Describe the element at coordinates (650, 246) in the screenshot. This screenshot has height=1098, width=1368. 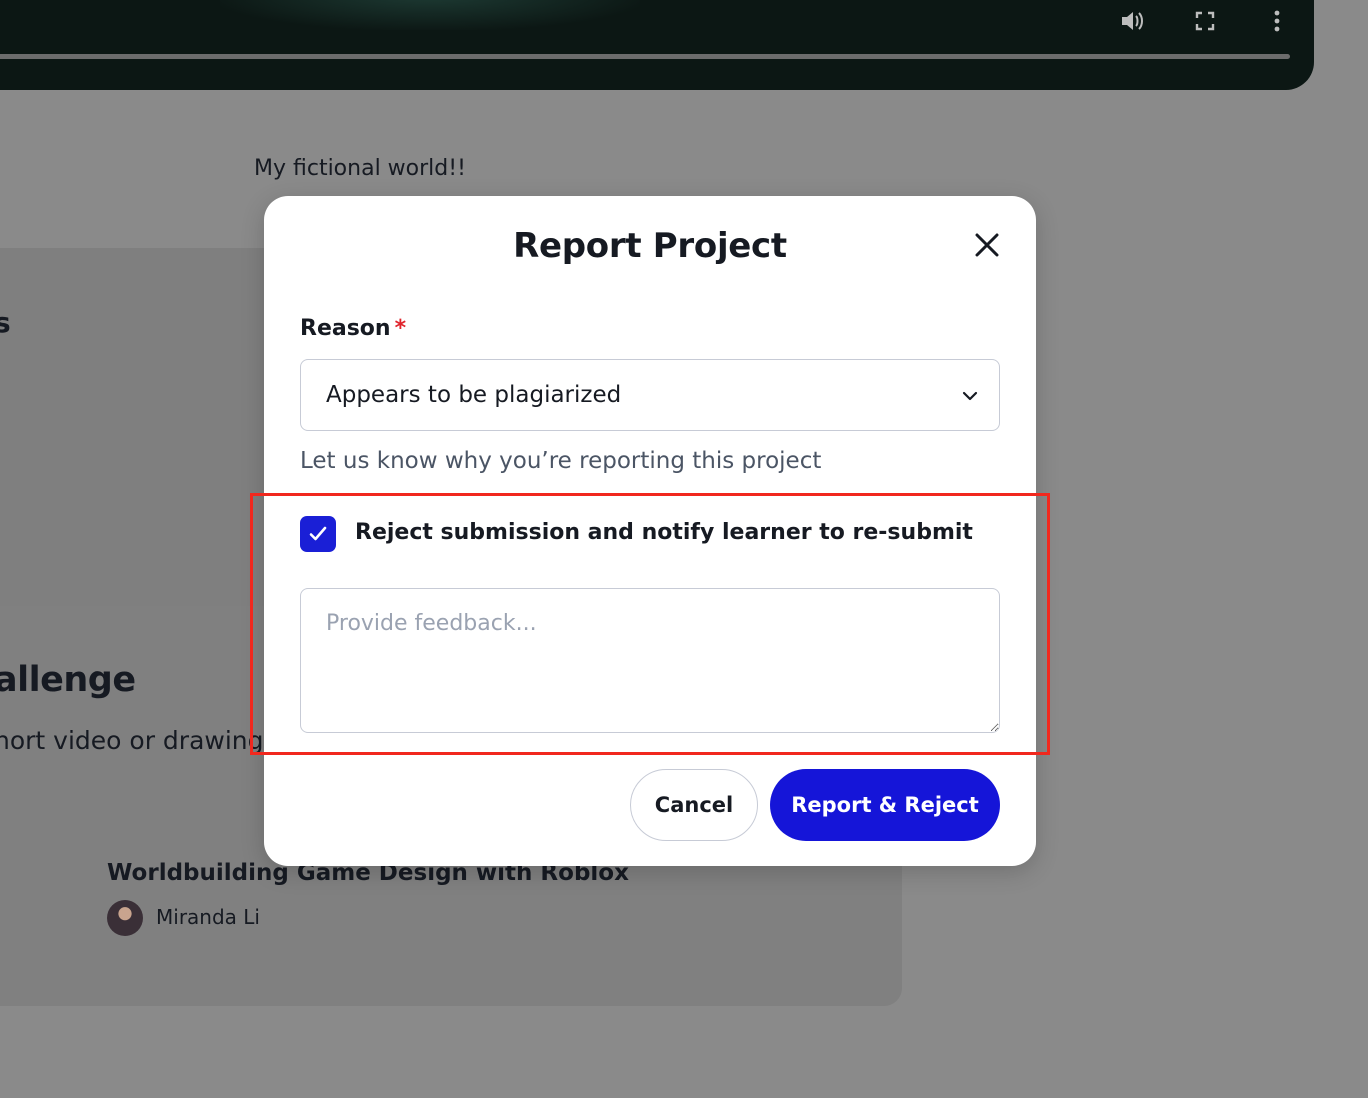
I see `modal-title: Report Project` at that location.